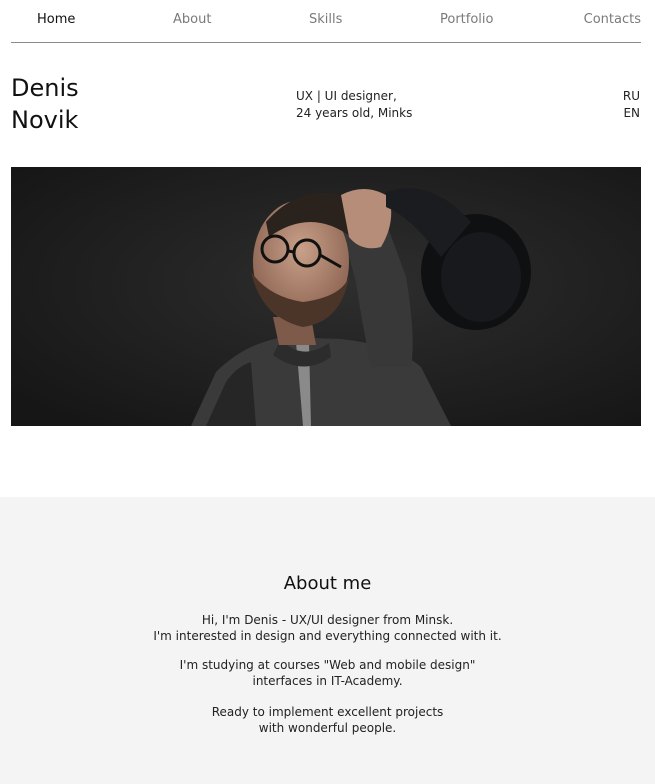 The width and height of the screenshot is (655, 784). Describe the element at coordinates (327, 583) in the screenshot. I see `about-title: About me` at that location.